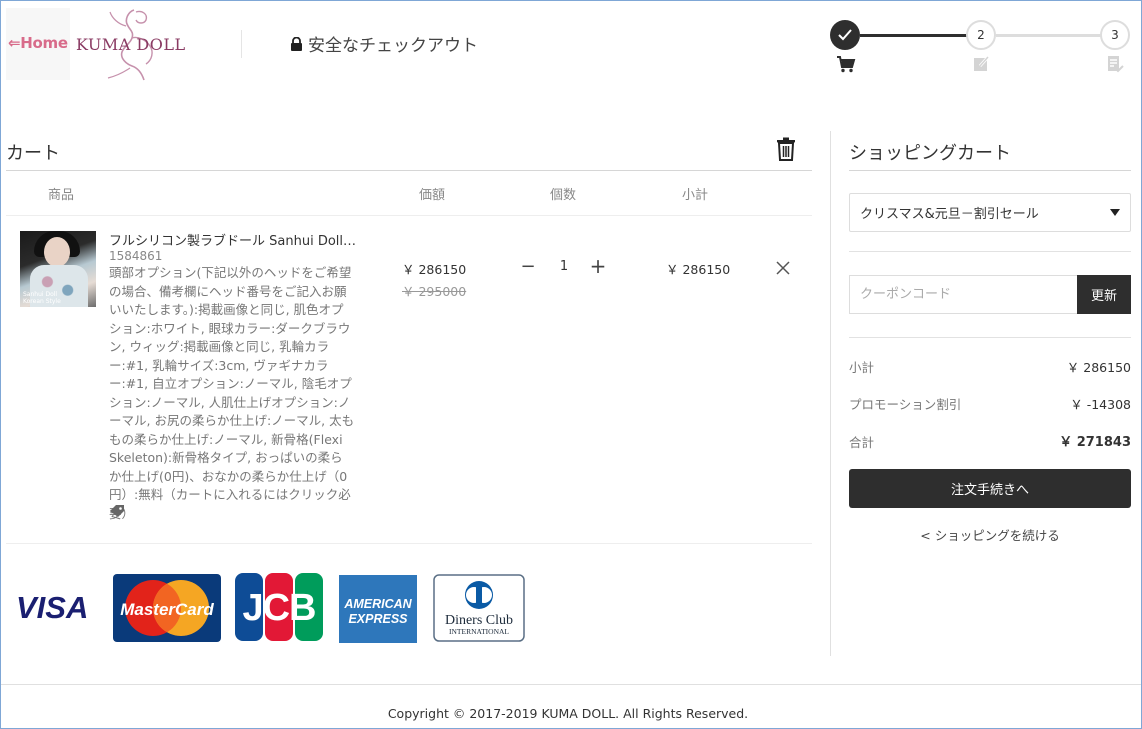 Image resolution: width=1142 pixels, height=729 pixels. Describe the element at coordinates (990, 170) in the screenshot. I see `summary-title-divider` at that location.